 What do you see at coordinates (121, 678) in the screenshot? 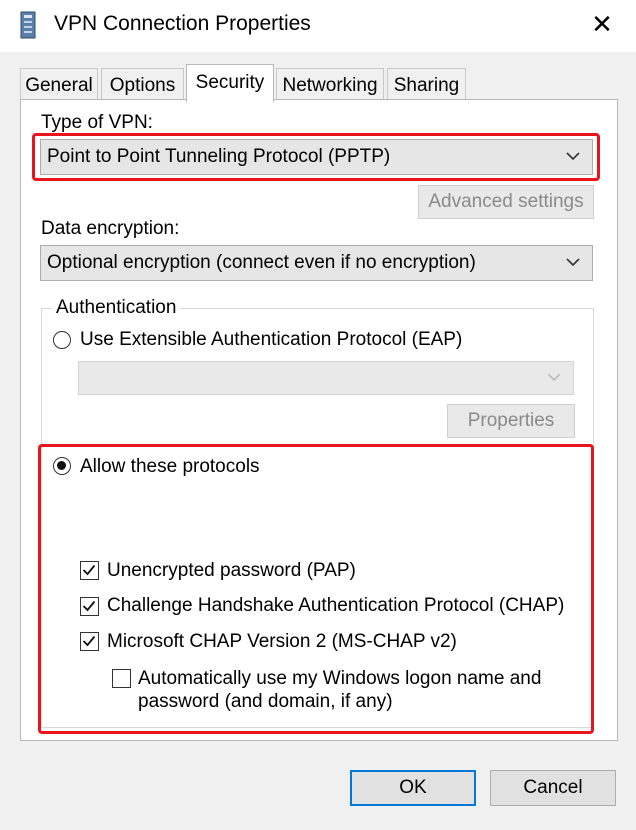
I see `auto-logon-checkbox` at bounding box center [121, 678].